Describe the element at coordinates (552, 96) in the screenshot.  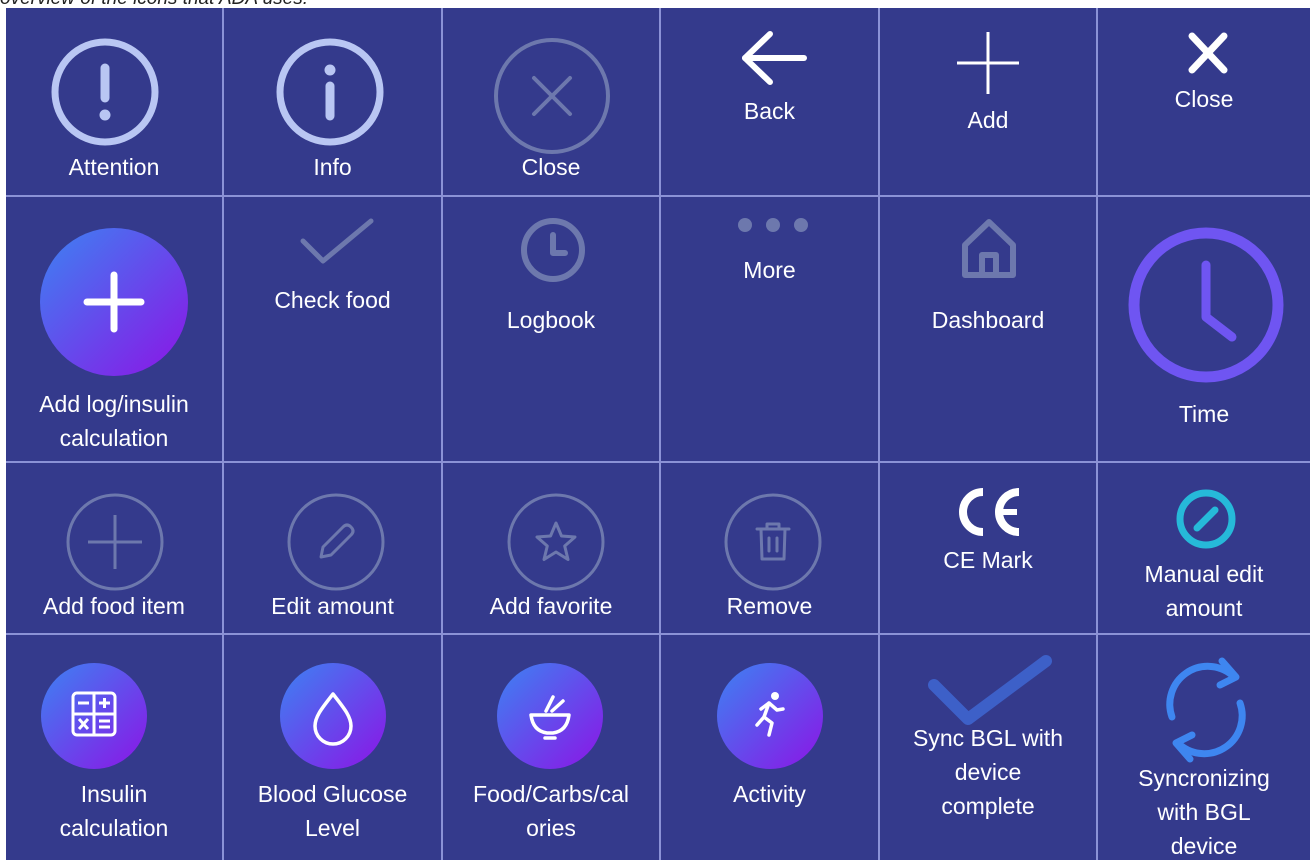
I see `close-circle-icon` at that location.